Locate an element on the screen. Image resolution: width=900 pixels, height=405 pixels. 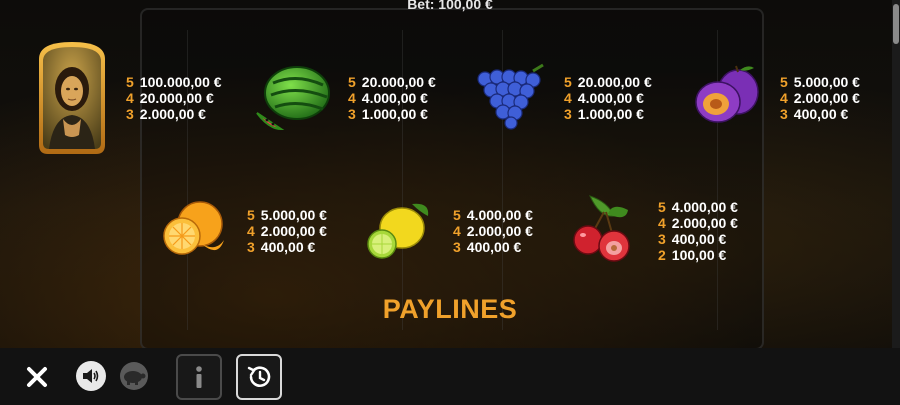
info-icon is located at coordinates (199, 377).